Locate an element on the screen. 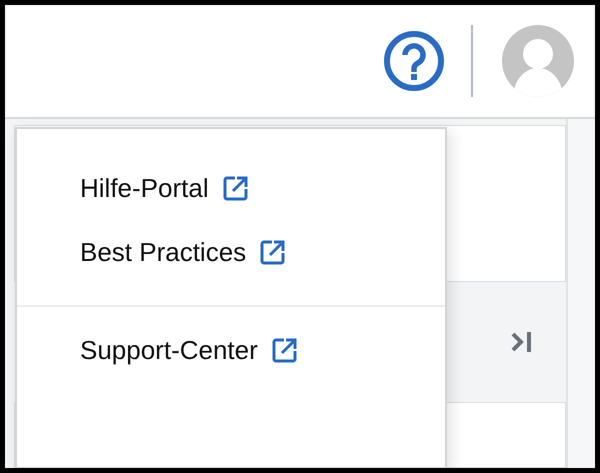 This screenshot has height=473, width=600. help-icon is located at coordinates (414, 61).